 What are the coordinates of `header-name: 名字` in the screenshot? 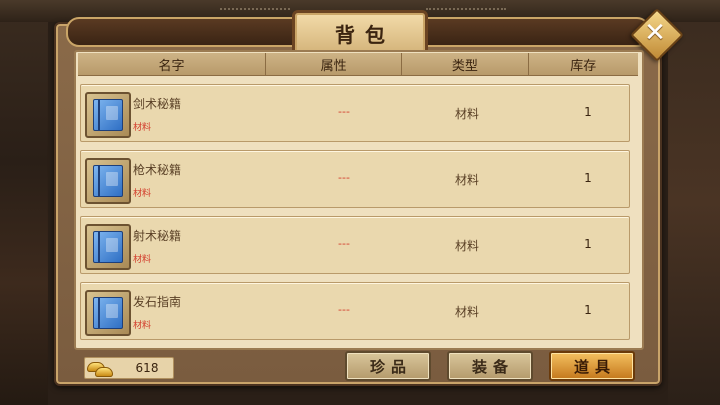 It's located at (172, 64).